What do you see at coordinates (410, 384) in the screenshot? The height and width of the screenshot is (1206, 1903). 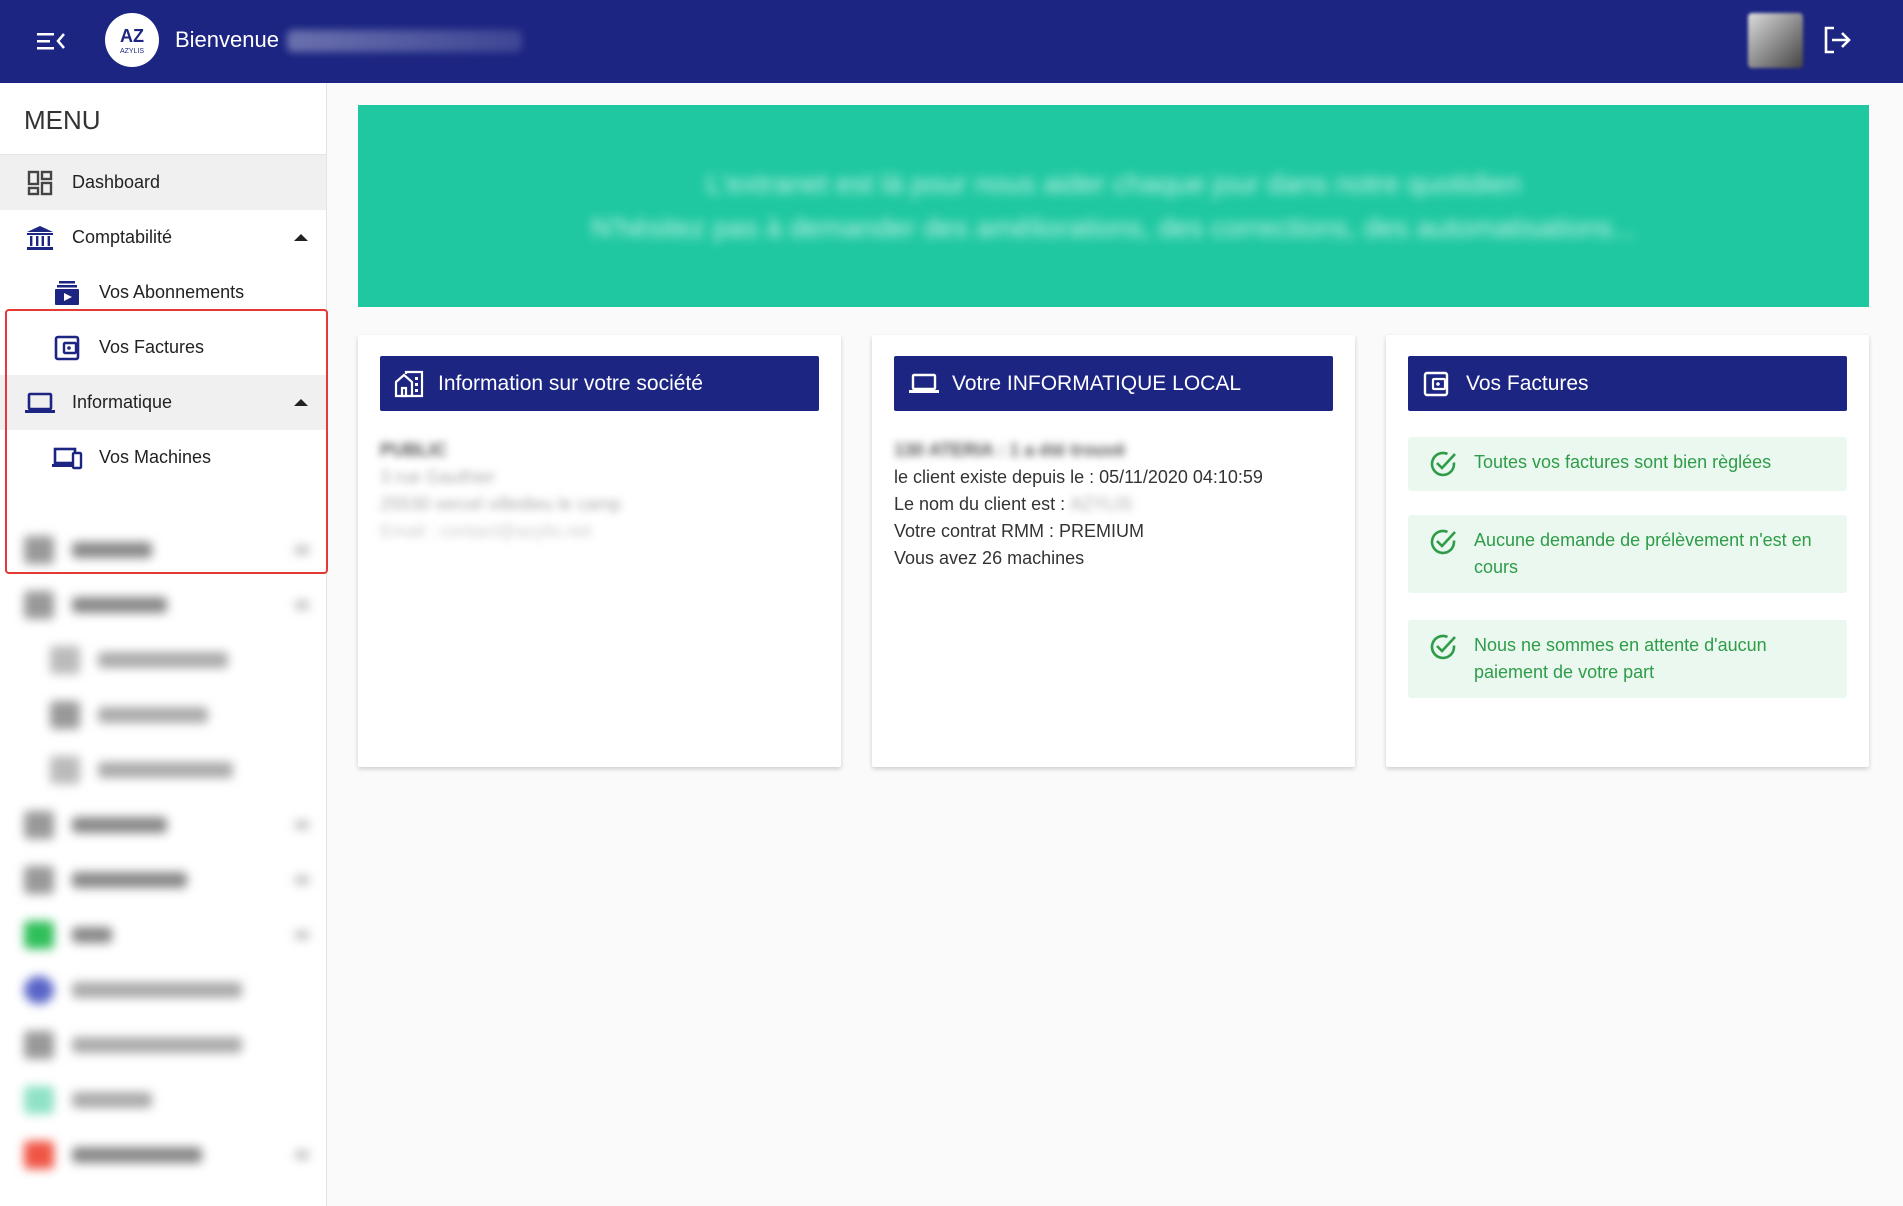 I see `building-icon` at bounding box center [410, 384].